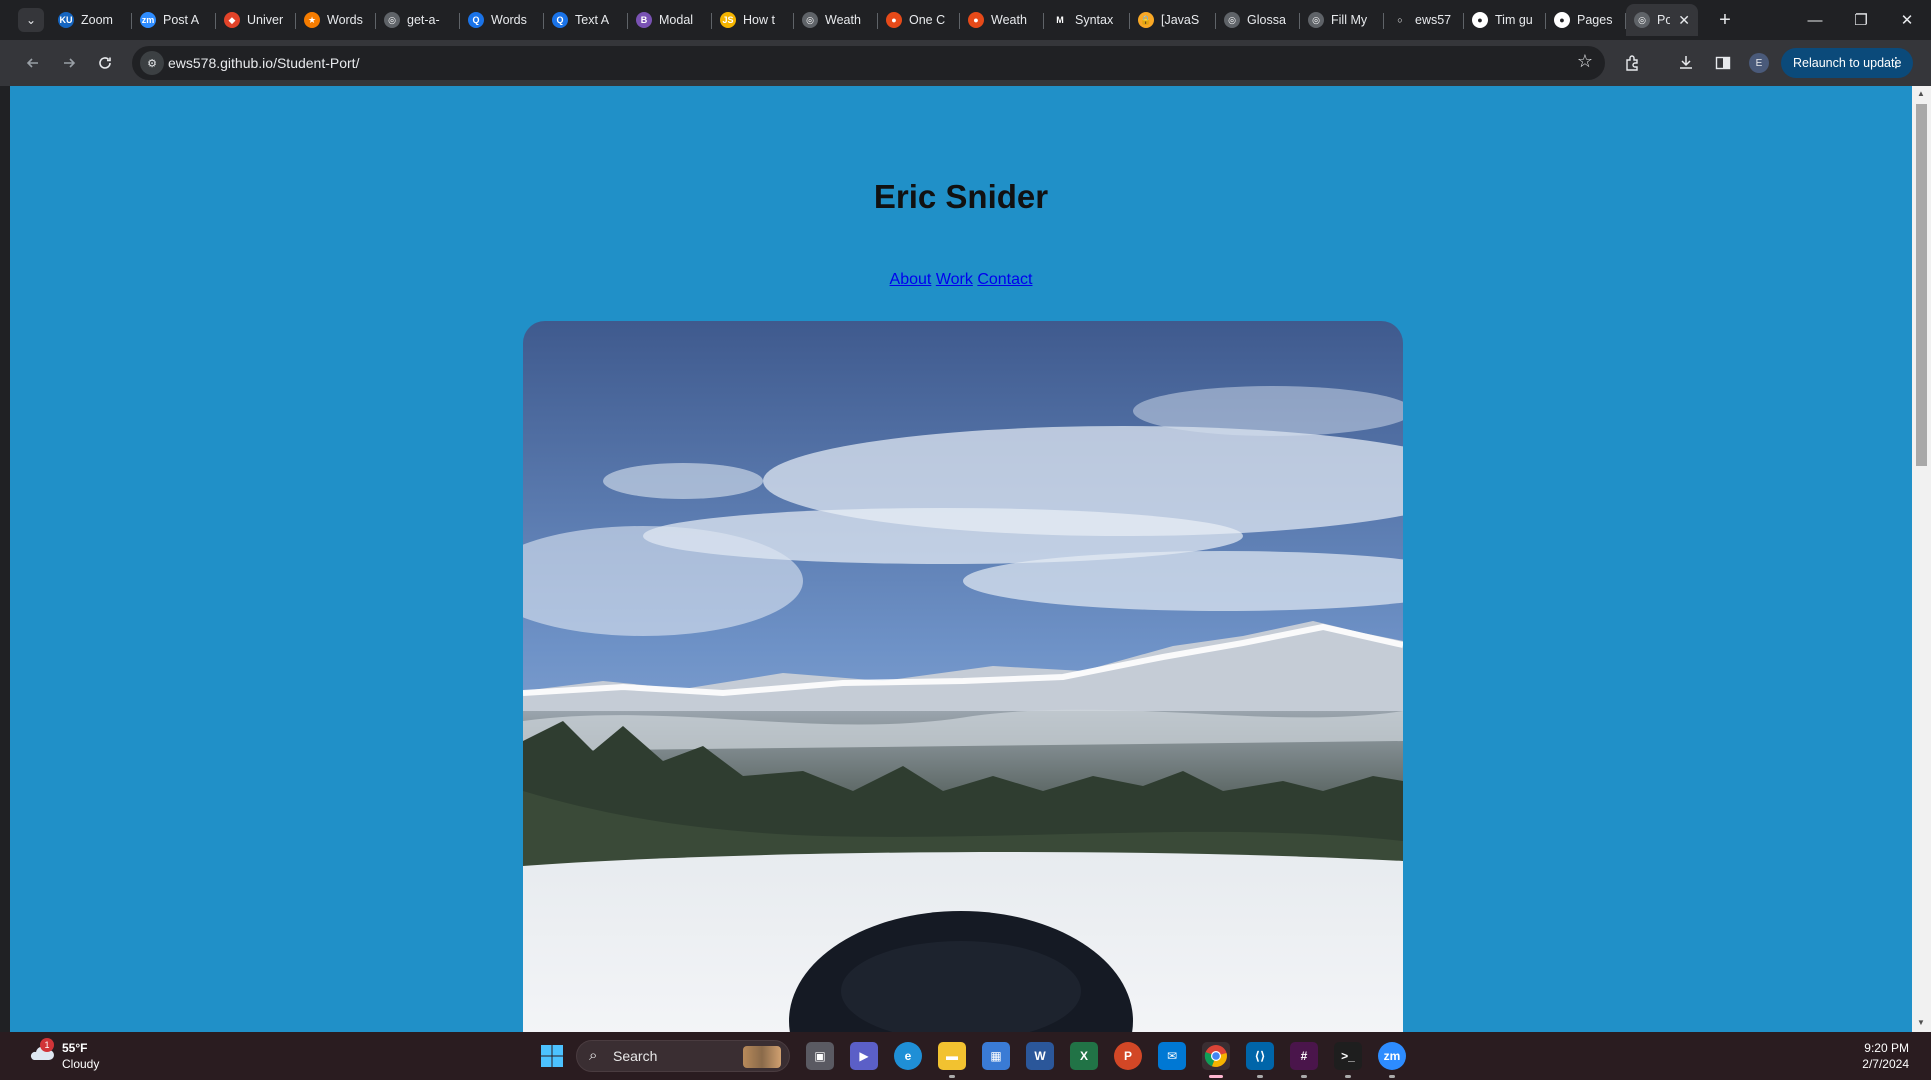  What do you see at coordinates (552, 1056) in the screenshot?
I see `windows-start-icon` at bounding box center [552, 1056].